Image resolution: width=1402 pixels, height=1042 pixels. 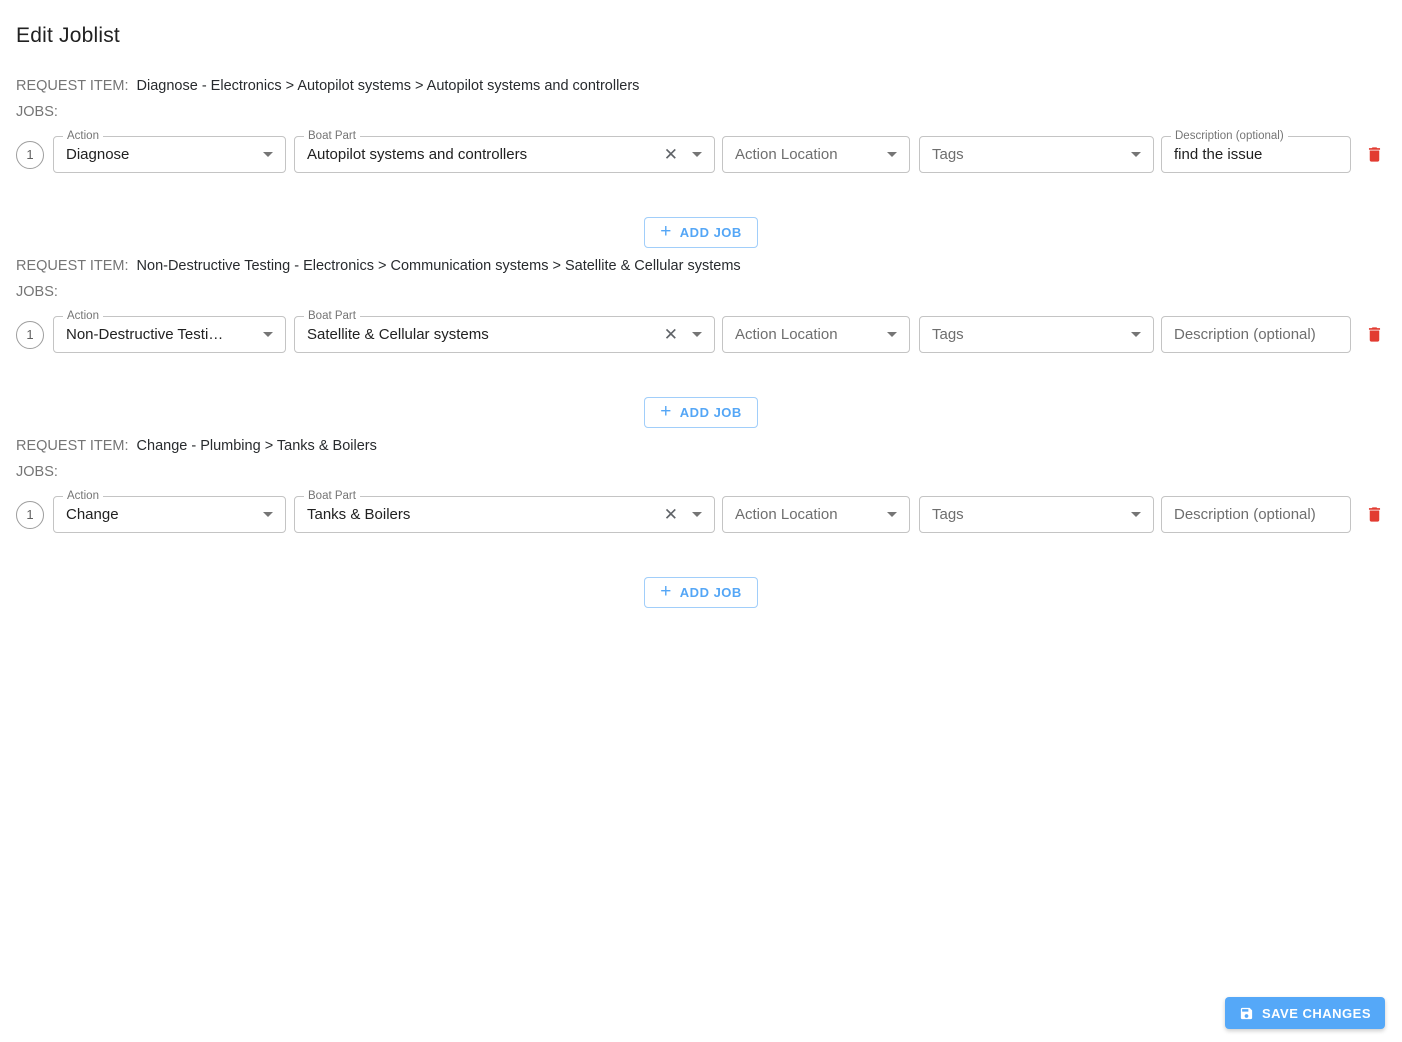 I want to click on boat-part-value: Satellite & Cellular systems, so click(x=398, y=334).